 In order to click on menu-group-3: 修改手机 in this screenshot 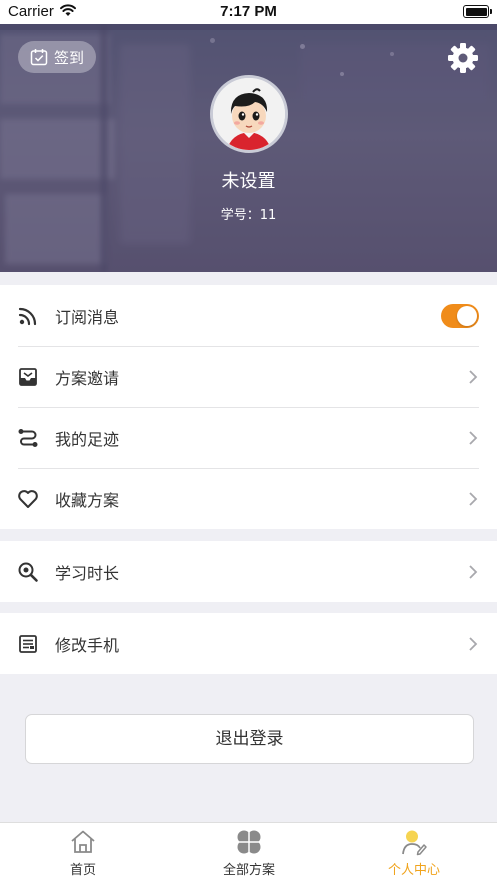, I will do `click(248, 643)`.